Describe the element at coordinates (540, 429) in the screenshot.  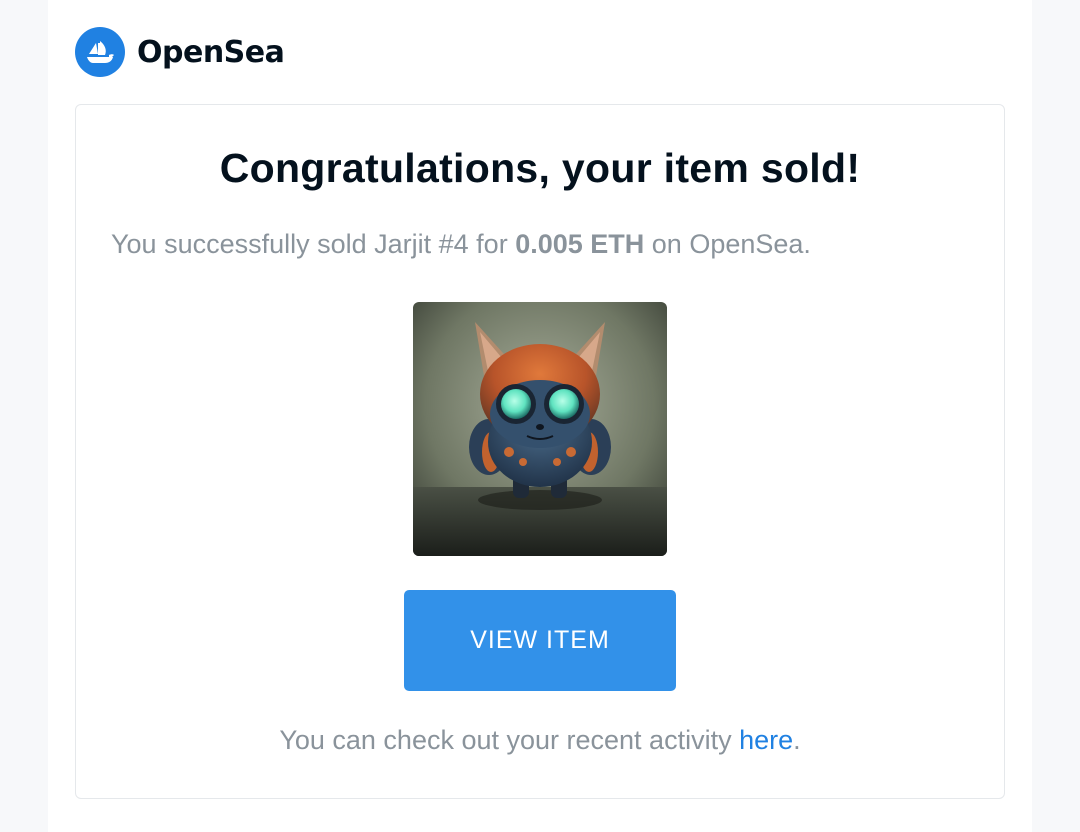
I see `nft-image` at that location.